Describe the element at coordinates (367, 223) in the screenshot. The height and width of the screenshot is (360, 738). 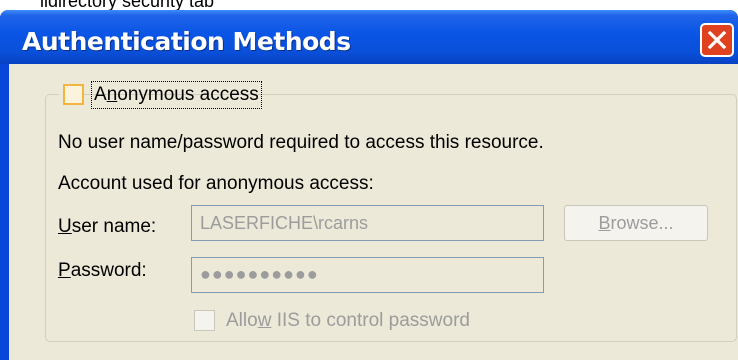
I see `user-name-field: LASERFICHE\rcarns` at that location.